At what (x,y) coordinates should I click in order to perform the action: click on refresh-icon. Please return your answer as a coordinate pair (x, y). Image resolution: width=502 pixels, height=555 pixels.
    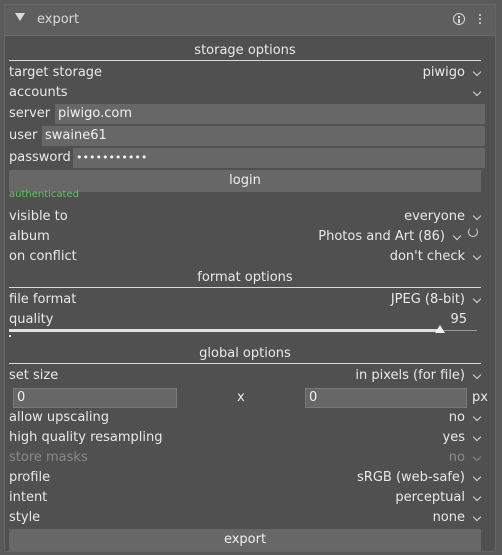
    Looking at the image, I should click on (473, 232).